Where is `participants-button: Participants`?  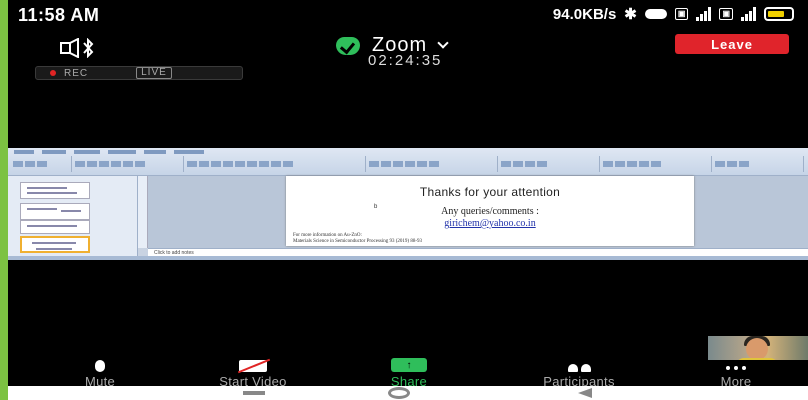
participants-button: Participants is located at coordinates (579, 374).